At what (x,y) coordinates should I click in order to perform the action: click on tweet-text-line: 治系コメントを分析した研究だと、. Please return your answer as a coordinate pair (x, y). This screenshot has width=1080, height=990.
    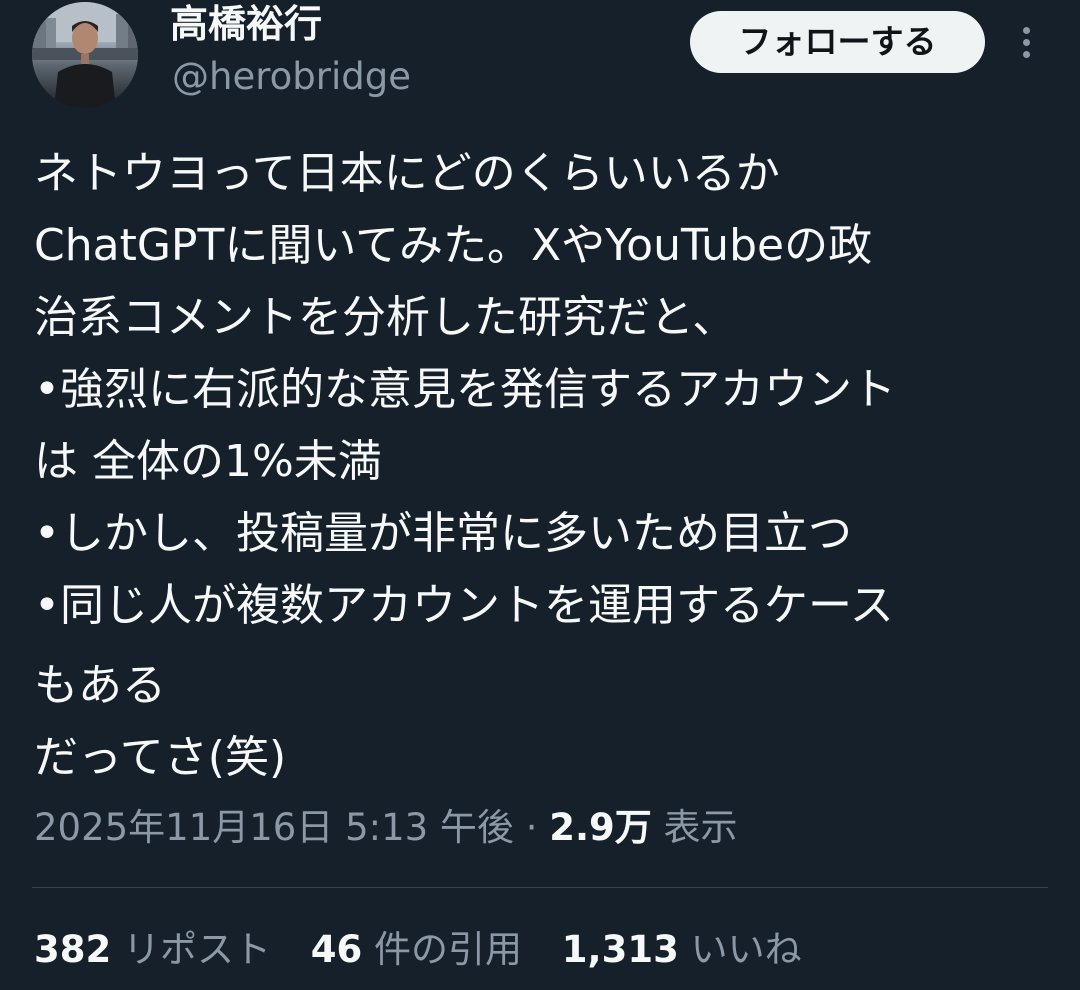
    Looking at the image, I should click on (385, 317).